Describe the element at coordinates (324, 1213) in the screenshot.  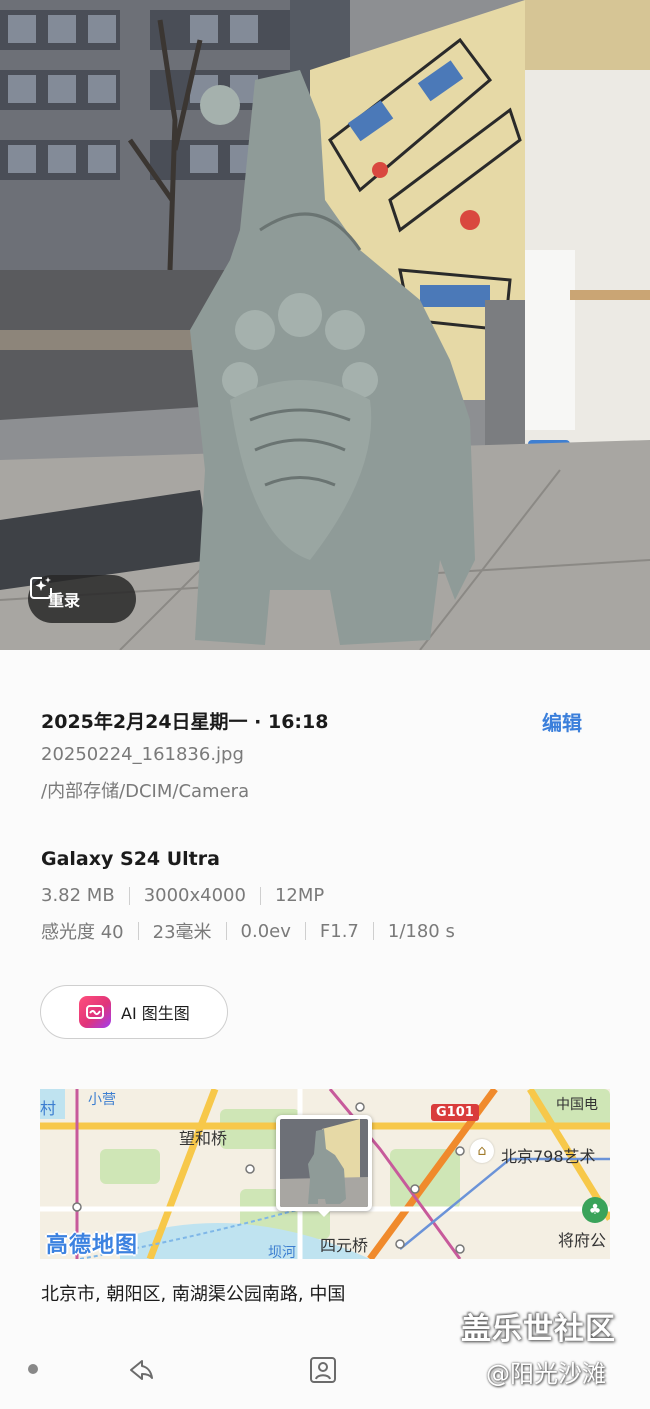
I see `map-pin-pointer` at that location.